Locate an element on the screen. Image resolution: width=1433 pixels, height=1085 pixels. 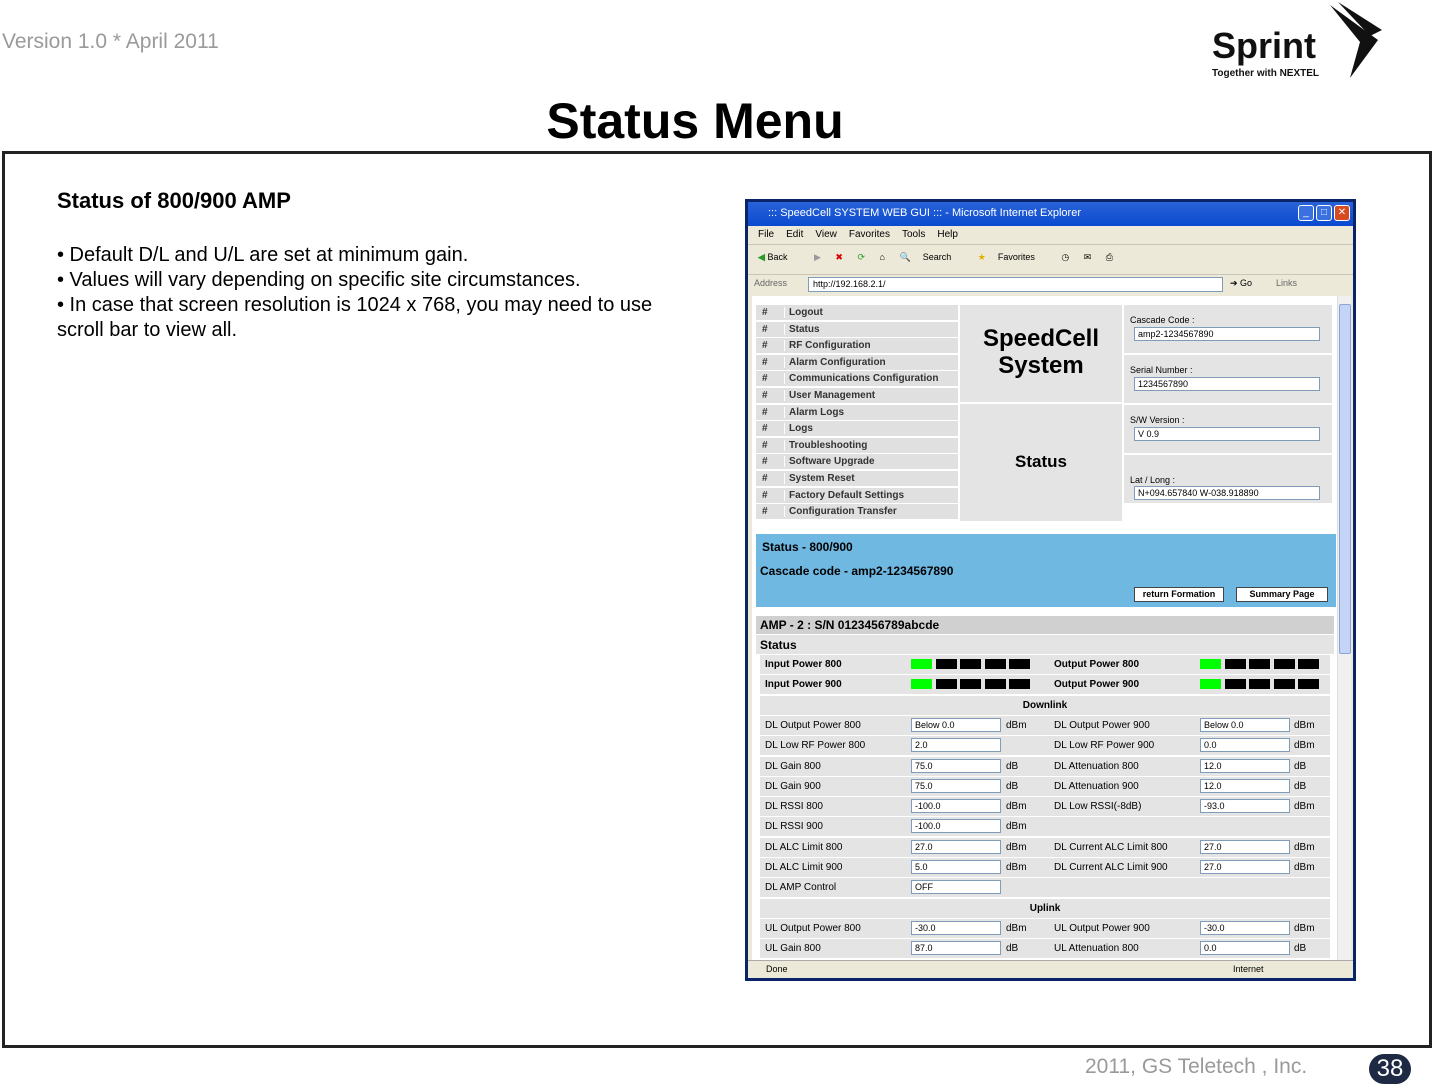
page-title: Status Menu is located at coordinates (695, 121).